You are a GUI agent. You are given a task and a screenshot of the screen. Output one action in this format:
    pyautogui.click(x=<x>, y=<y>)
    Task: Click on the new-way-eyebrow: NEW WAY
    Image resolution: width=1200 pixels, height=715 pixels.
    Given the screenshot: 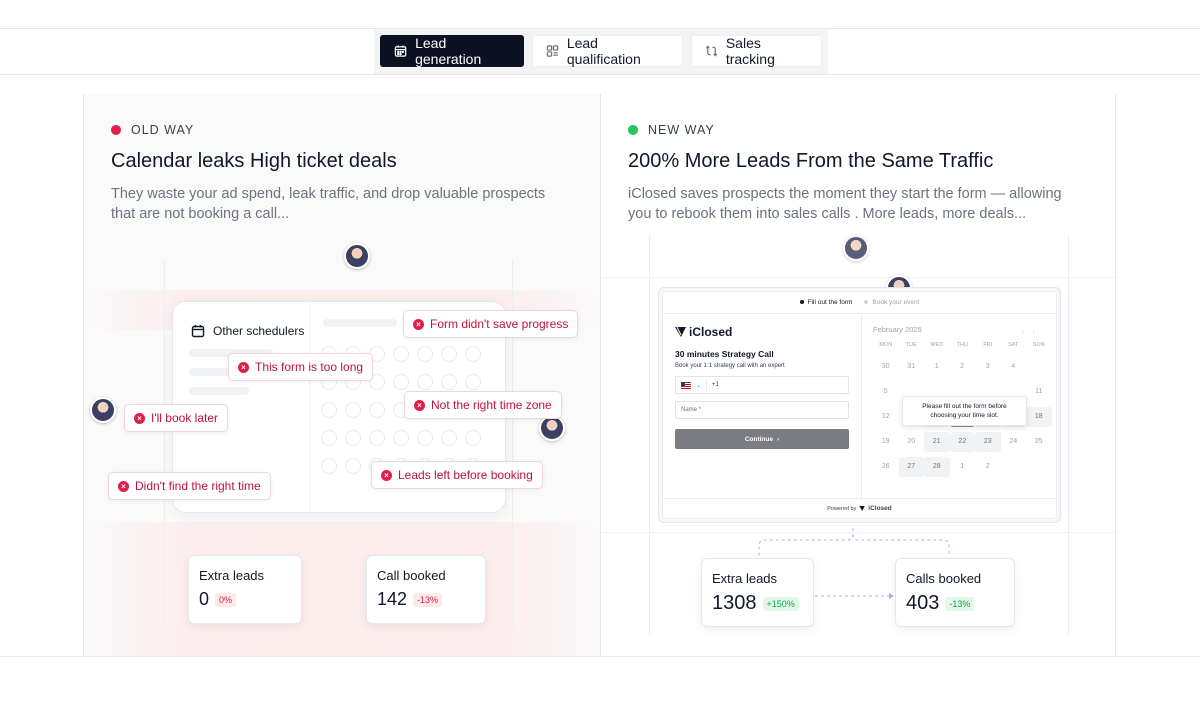 What is the action you would take?
    pyautogui.click(x=671, y=130)
    